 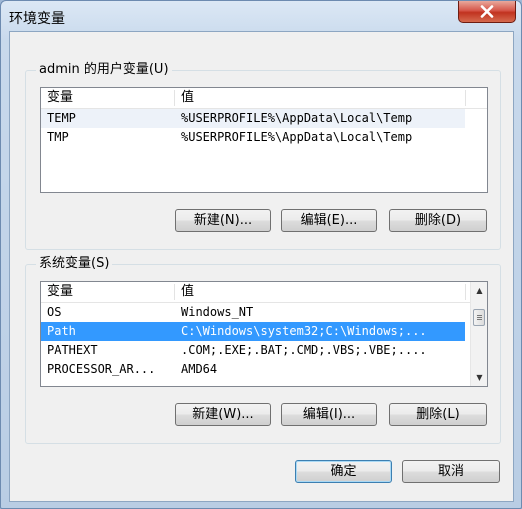 I want to click on cancel-button: 取消, so click(x=451, y=471).